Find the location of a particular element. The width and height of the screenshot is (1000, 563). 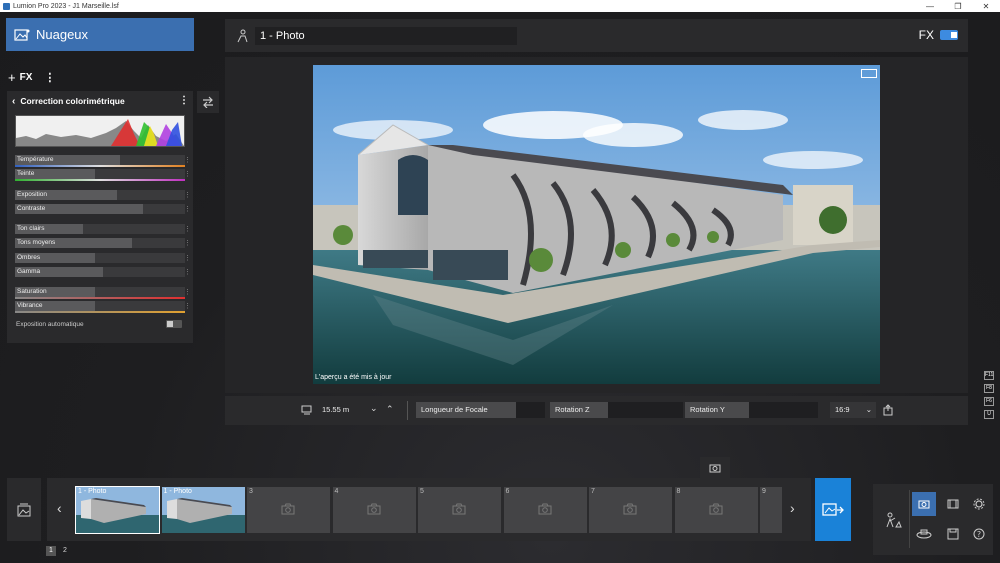

photo-slot: 7 is located at coordinates (630, 510).